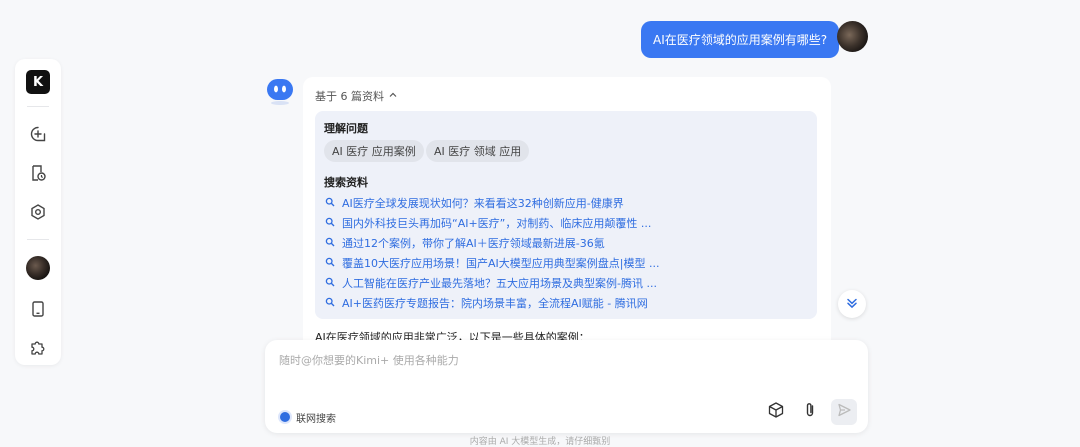 The width and height of the screenshot is (1080, 447). Describe the element at coordinates (38, 347) in the screenshot. I see `plugin-icon` at that location.